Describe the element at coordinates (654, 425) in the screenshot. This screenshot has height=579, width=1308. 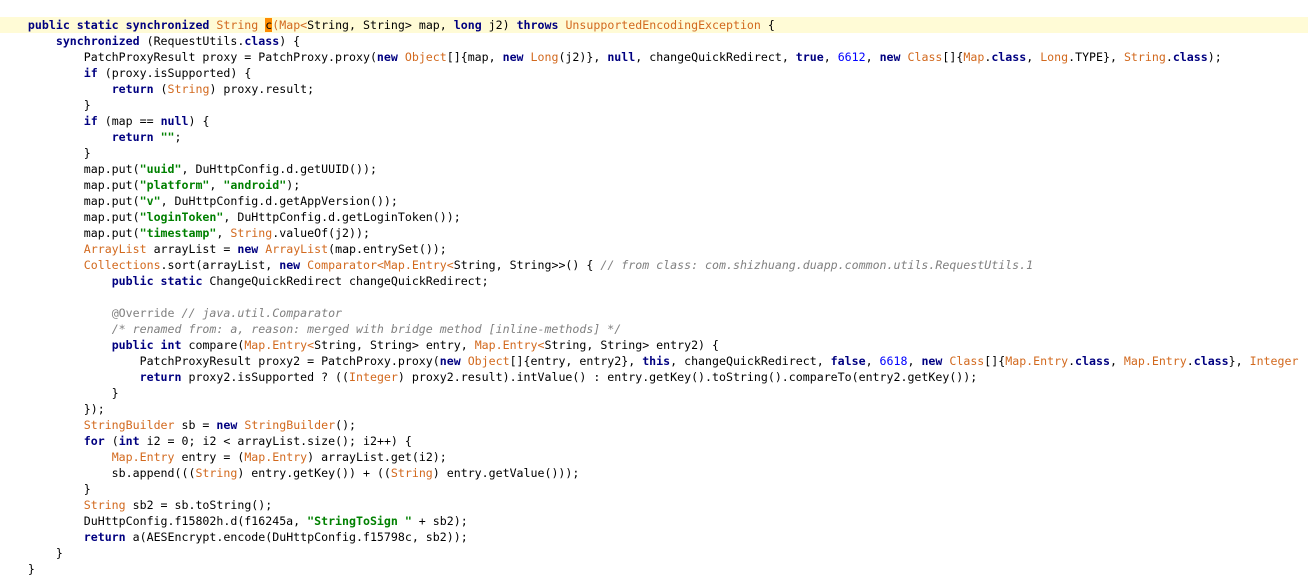
I see `code-line: StringBuilder sb = new StringBuilder();` at that location.